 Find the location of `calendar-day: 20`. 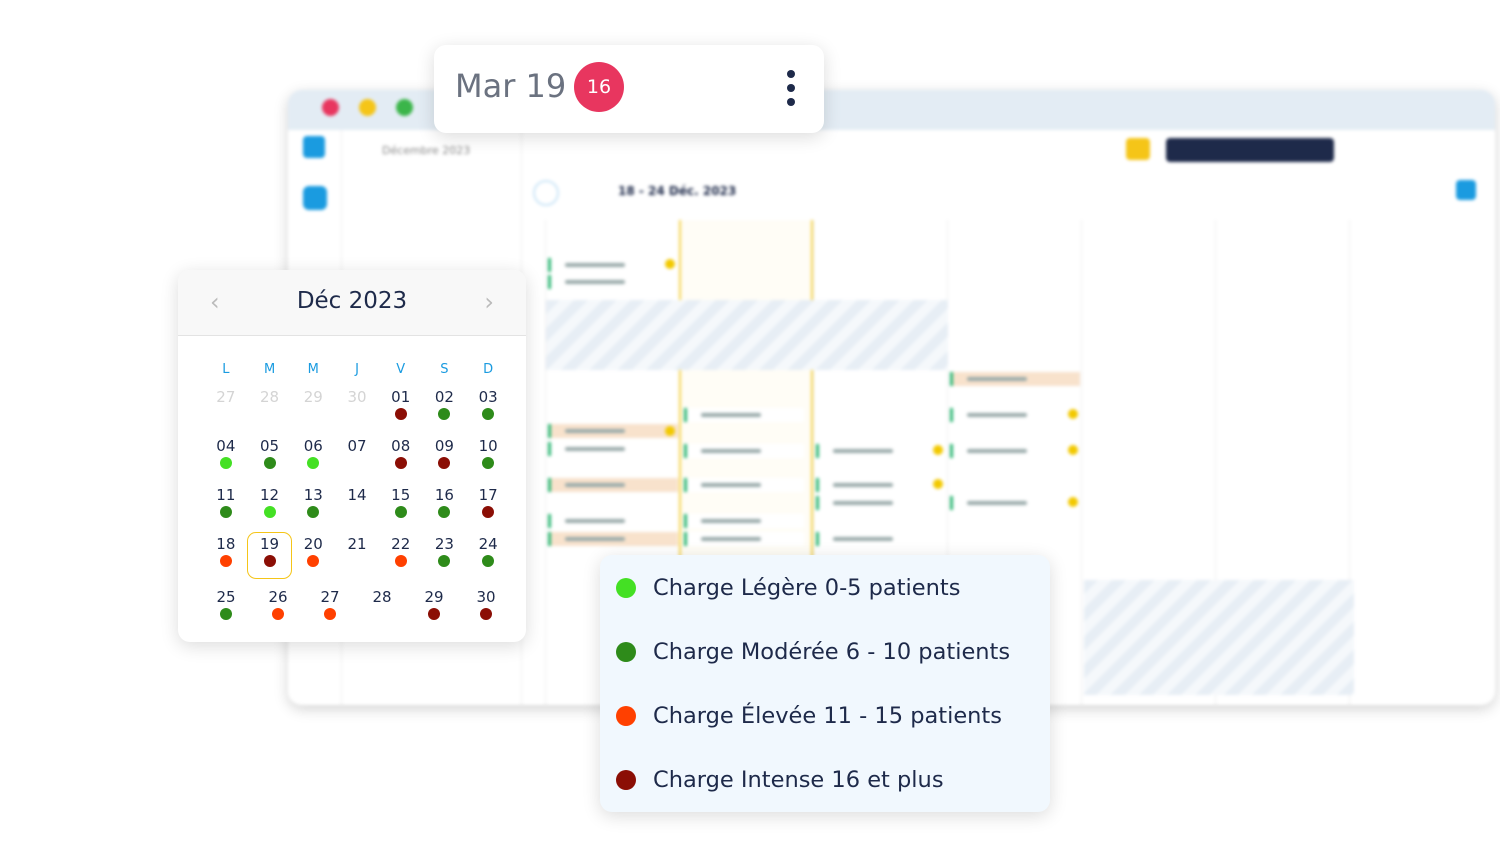

calendar-day: 20 is located at coordinates (313, 555).